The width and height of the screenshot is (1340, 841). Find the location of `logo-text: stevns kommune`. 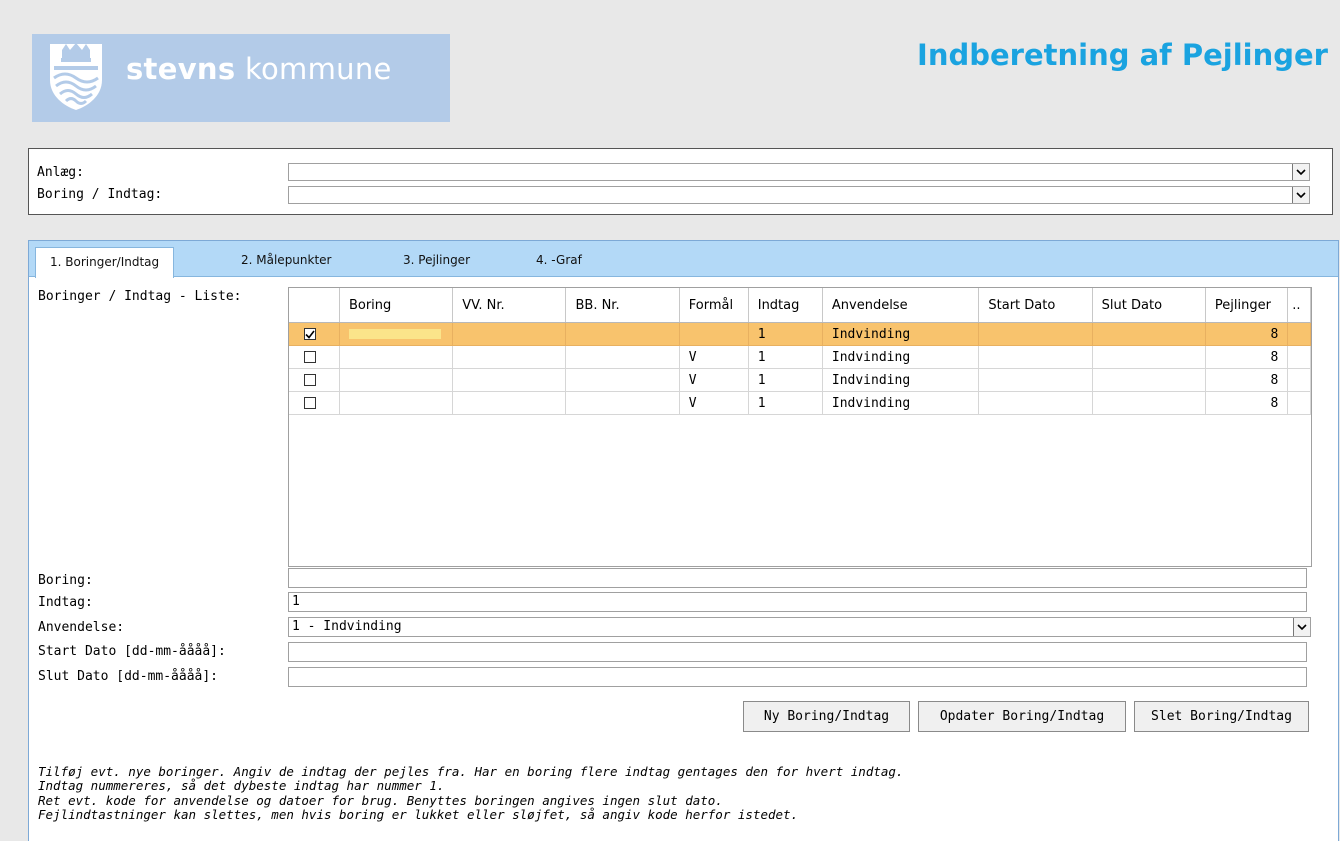

logo-text: stevns kommune is located at coordinates (259, 69).